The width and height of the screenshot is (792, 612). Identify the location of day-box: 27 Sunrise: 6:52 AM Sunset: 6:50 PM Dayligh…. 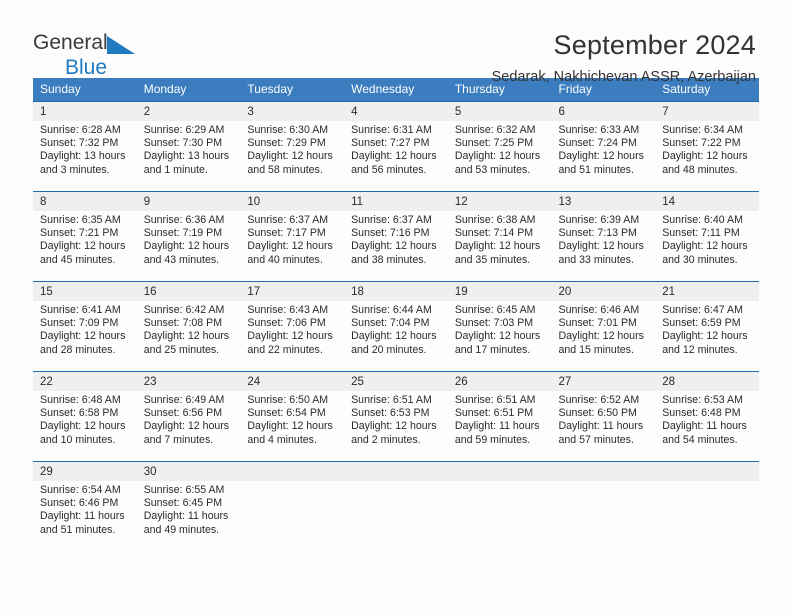
(603, 414).